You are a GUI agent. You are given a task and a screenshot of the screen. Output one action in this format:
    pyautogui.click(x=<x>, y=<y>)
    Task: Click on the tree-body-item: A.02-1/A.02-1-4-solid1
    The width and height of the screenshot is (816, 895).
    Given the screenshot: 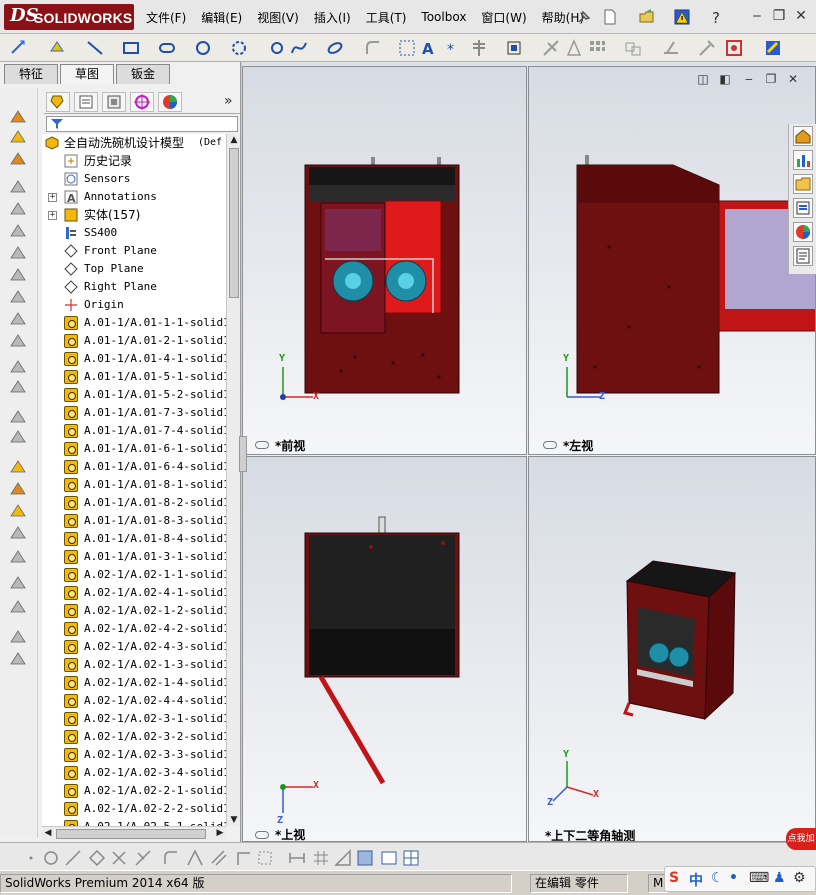 What is the action you would take?
    pyautogui.click(x=134, y=683)
    